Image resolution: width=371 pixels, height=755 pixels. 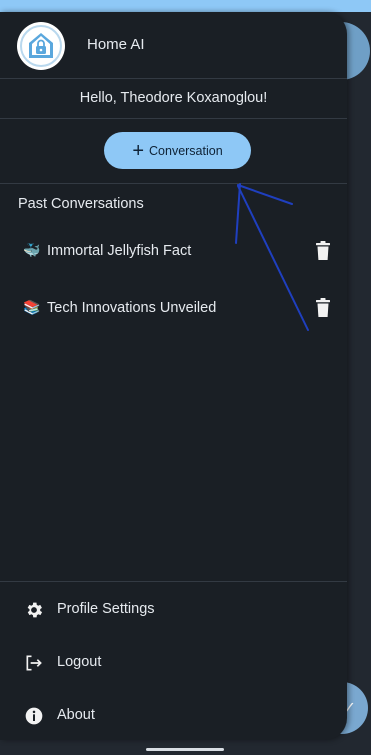 I want to click on about-item: About, so click(x=173, y=715).